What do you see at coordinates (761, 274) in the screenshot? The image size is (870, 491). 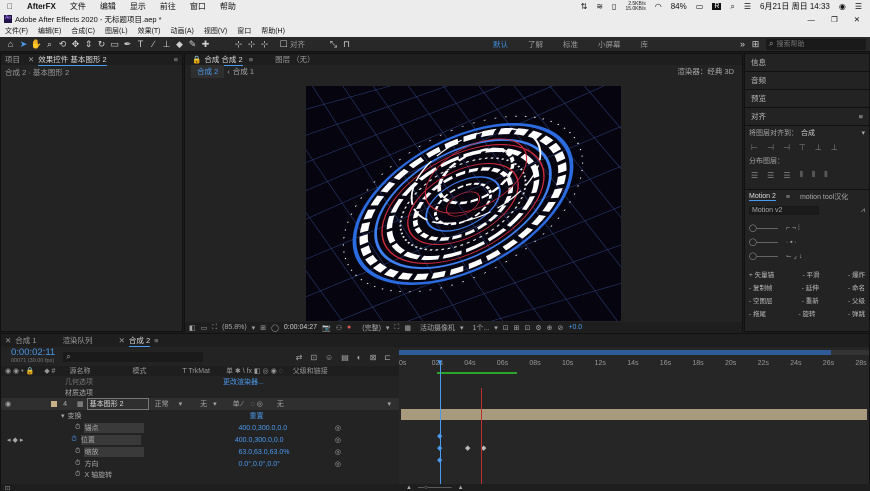 I see `motion-btn-anchor: + 矢量锚` at bounding box center [761, 274].